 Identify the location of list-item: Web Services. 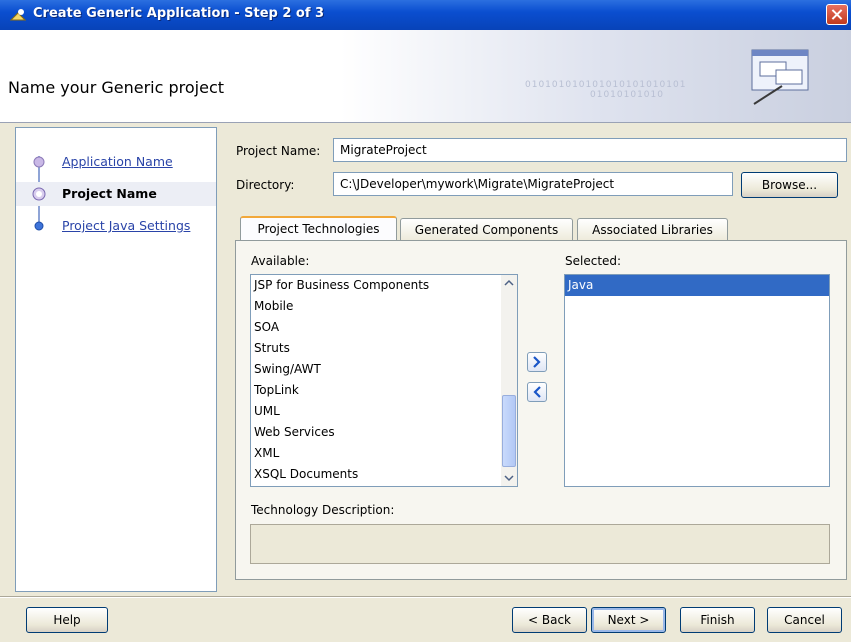
(384, 432).